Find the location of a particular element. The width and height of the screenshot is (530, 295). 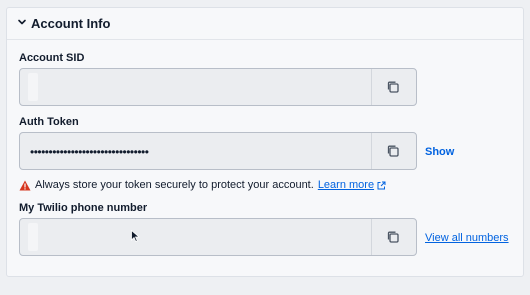

copy-phone-number-button is located at coordinates (393, 237).